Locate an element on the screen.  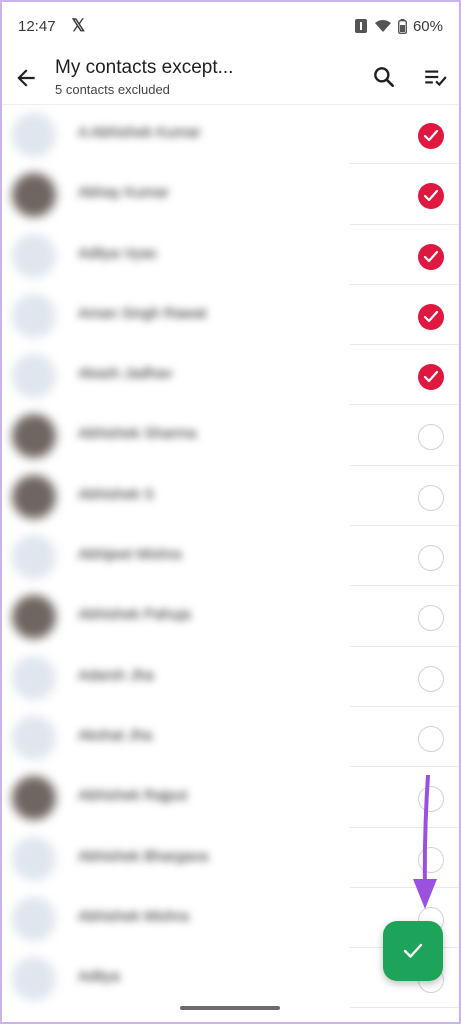
status-time: 12:47 is located at coordinates (37, 26).